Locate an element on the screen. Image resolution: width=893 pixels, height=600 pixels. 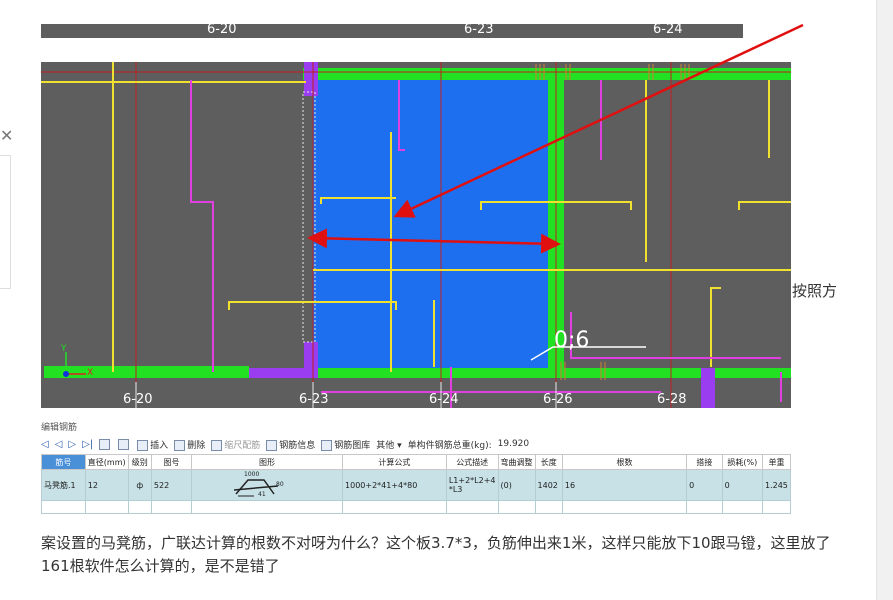
first-icon: ◁ is located at coordinates (45, 444).